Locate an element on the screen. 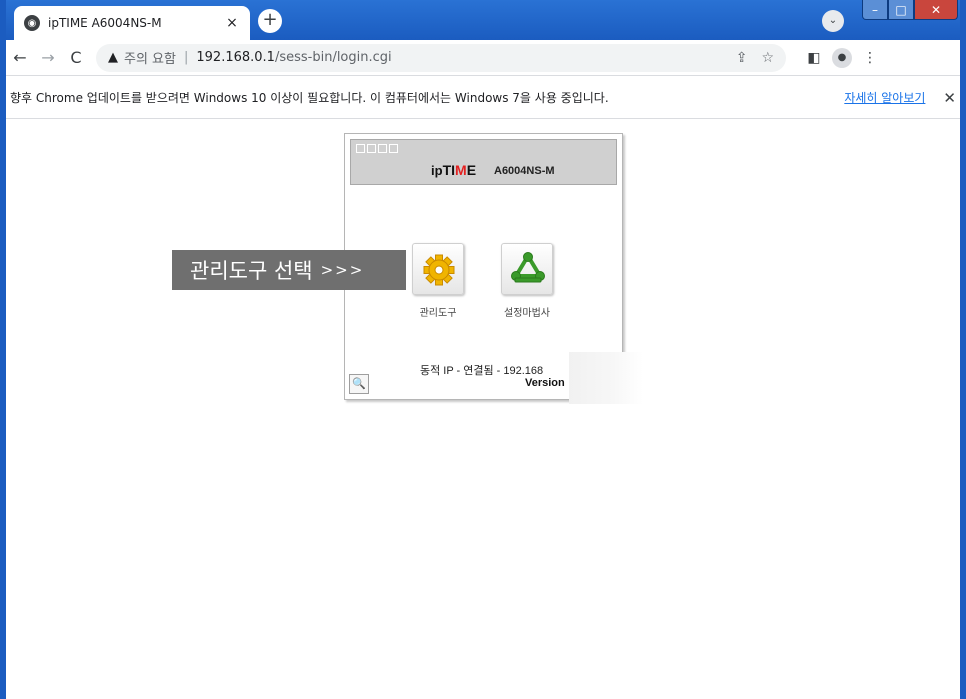 The height and width of the screenshot is (699, 966). new-tab-button: + is located at coordinates (270, 21).